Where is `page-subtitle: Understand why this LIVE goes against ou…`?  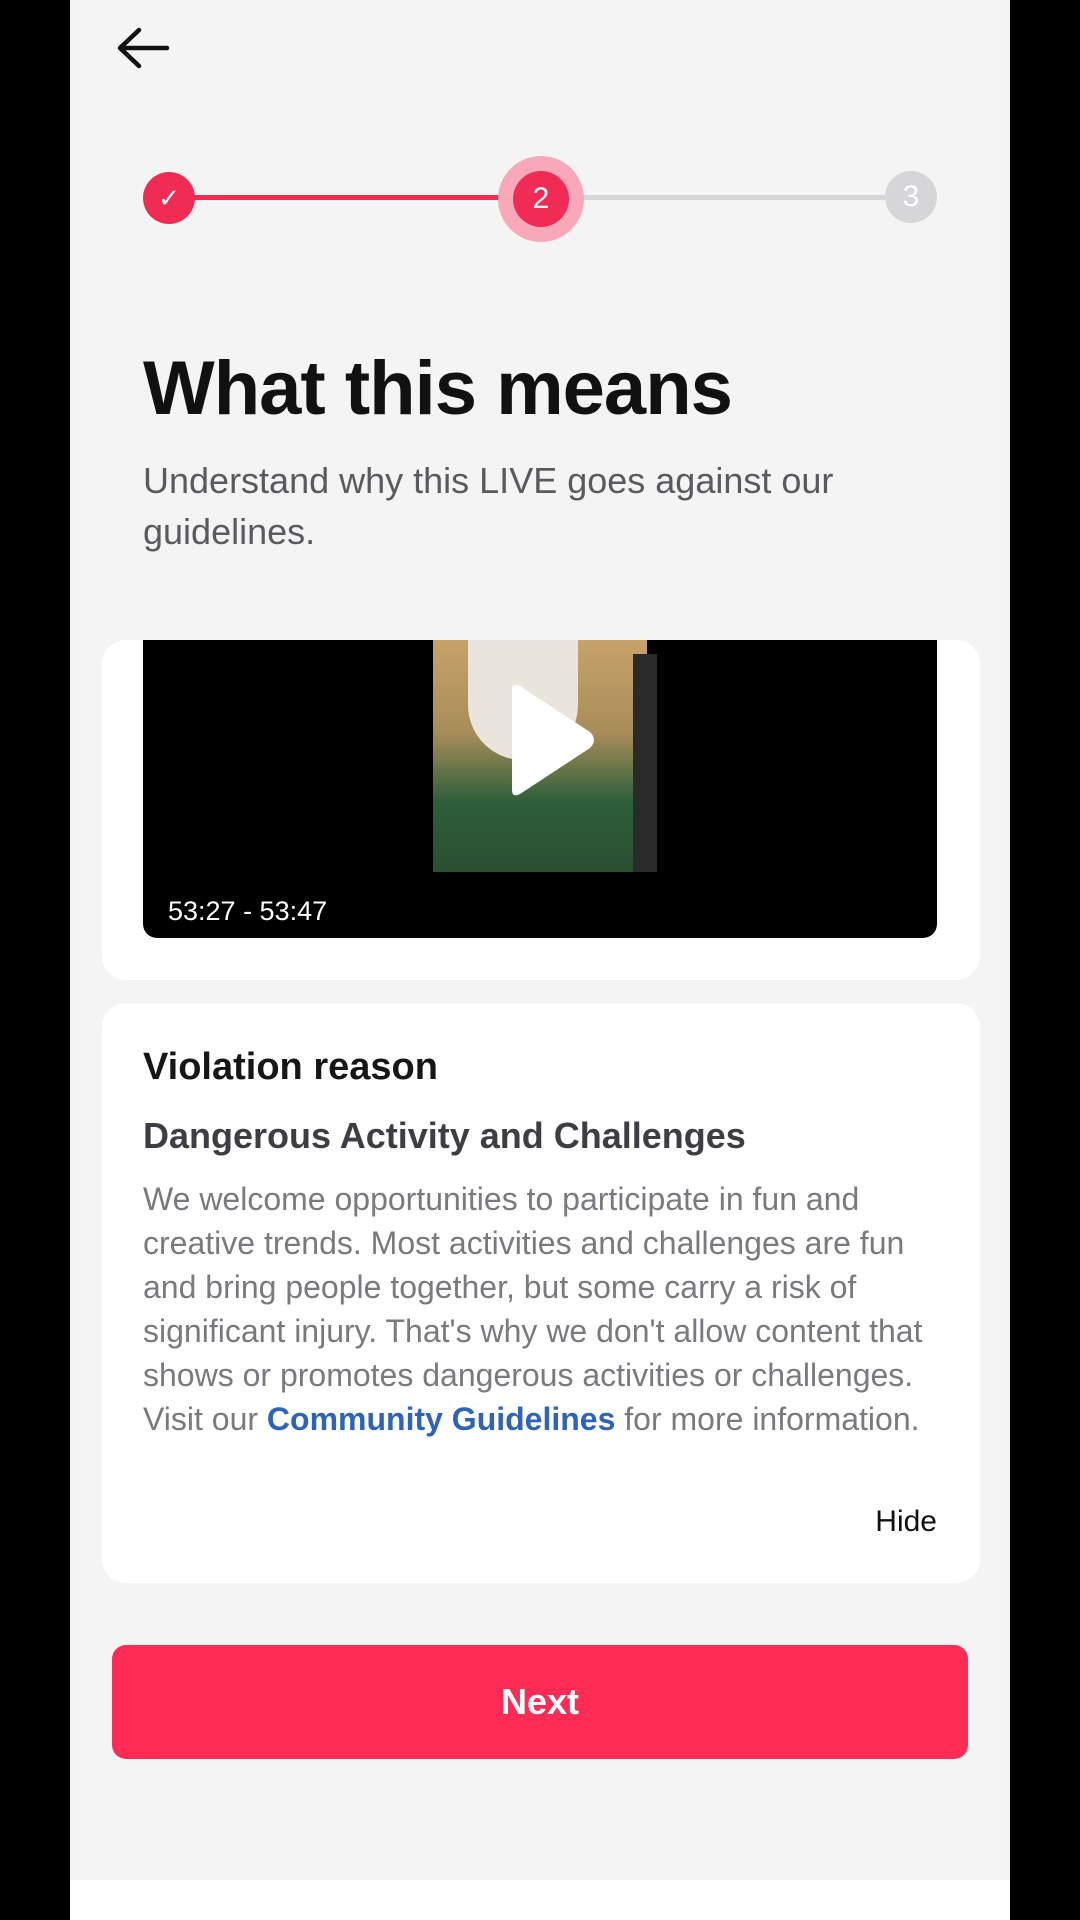 page-subtitle: Understand why this LIVE goes against ou… is located at coordinates (488, 506).